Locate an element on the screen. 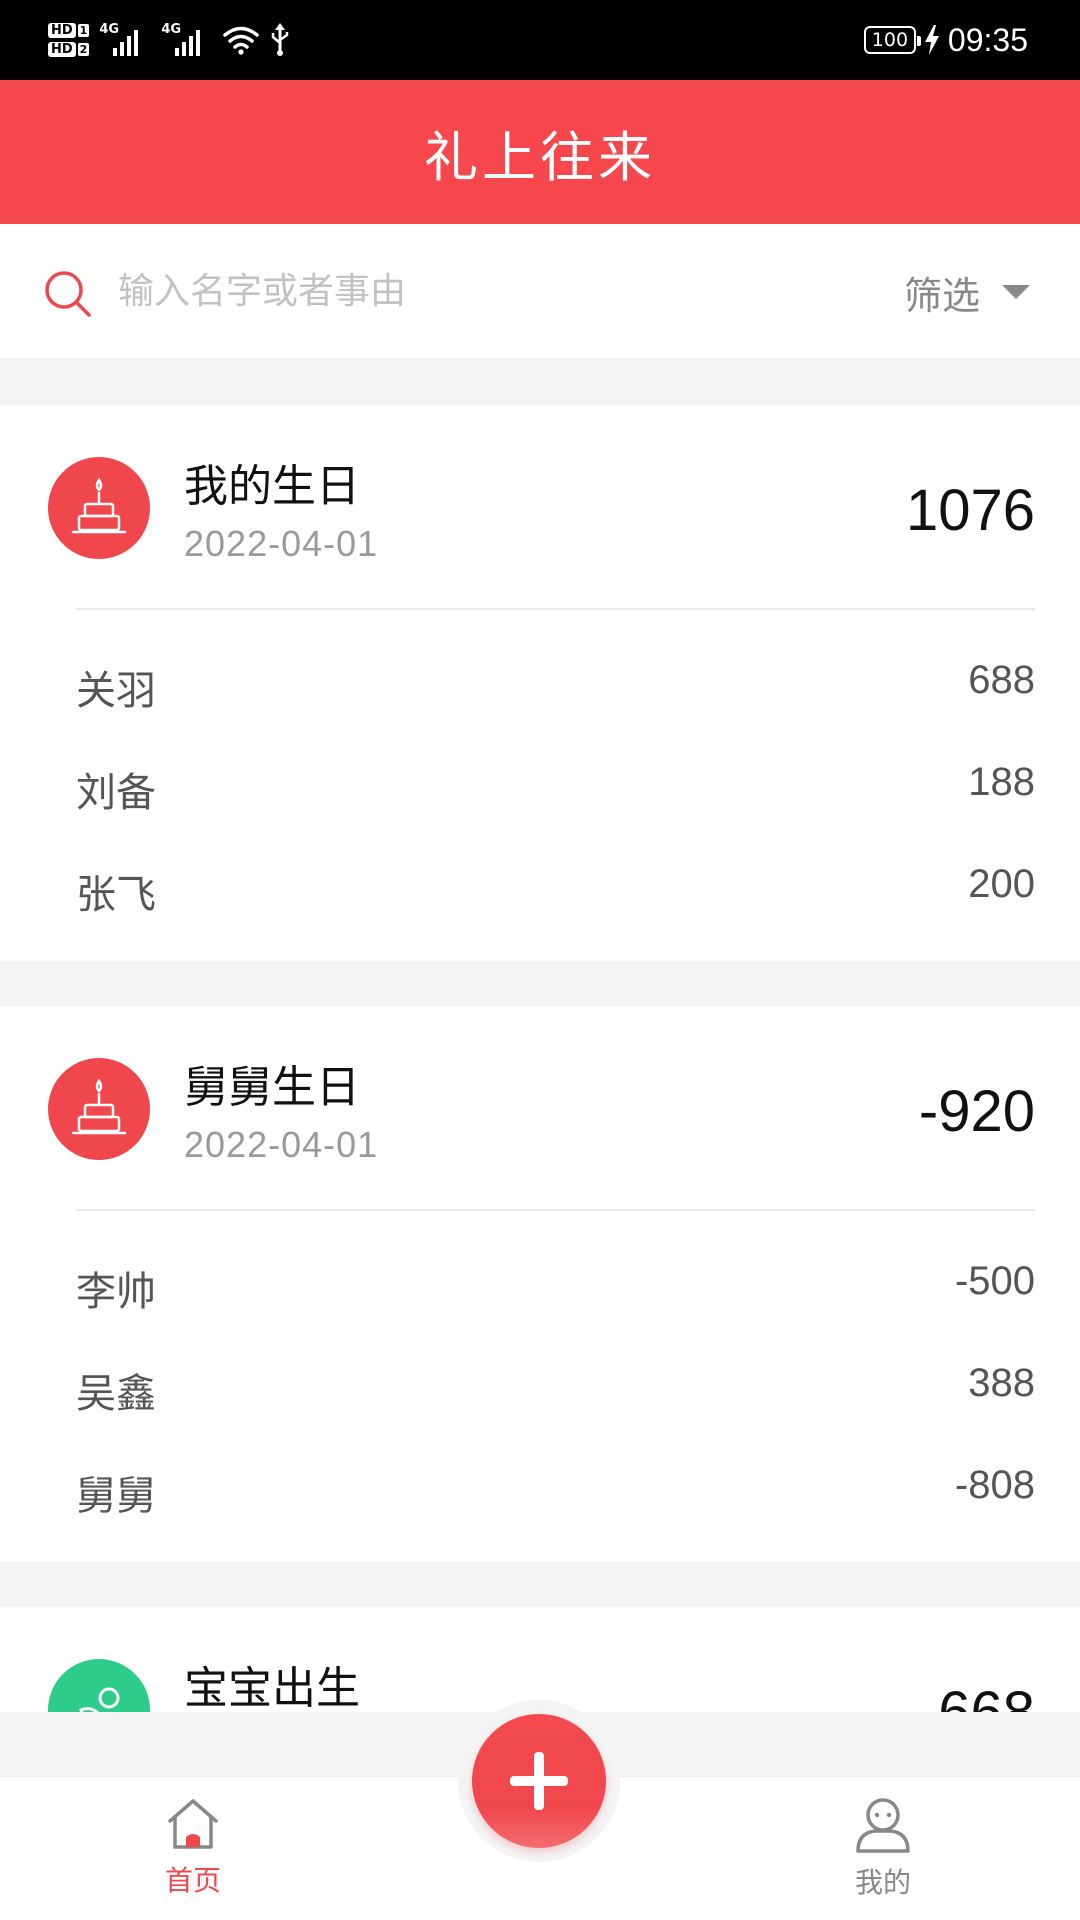 Image resolution: width=1080 pixels, height=1920 pixels. gift-amount: -500 is located at coordinates (994, 1281).